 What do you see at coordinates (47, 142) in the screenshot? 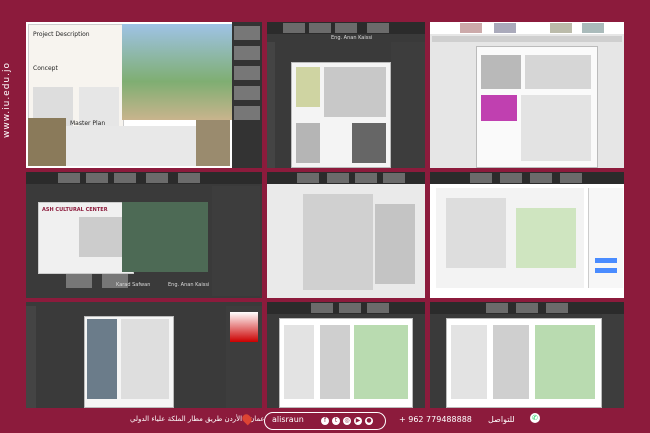
I see `interior-render` at bounding box center [47, 142].